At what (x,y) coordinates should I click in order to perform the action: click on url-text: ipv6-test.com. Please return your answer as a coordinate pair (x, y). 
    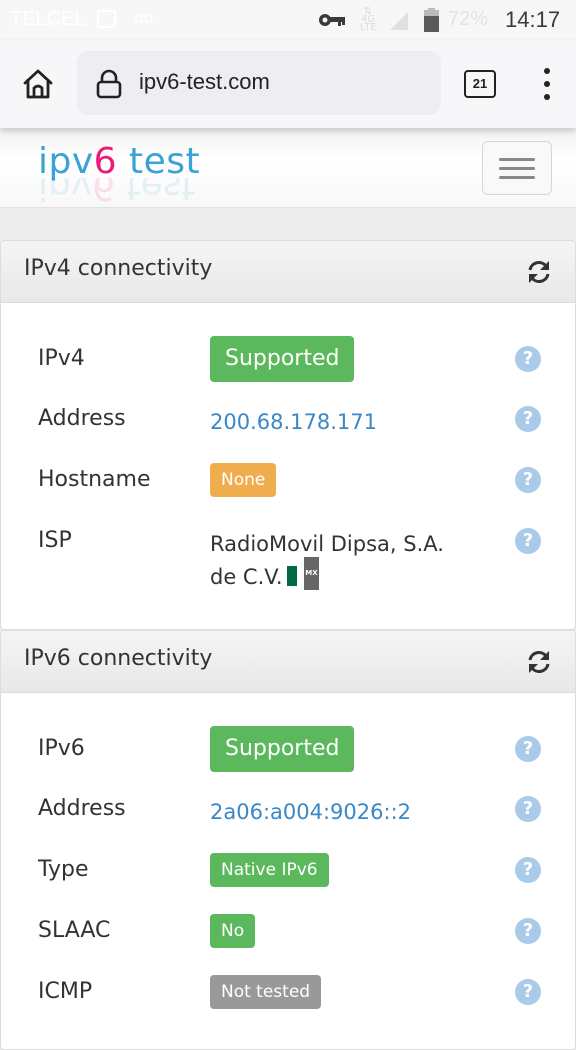
    Looking at the image, I should click on (204, 82).